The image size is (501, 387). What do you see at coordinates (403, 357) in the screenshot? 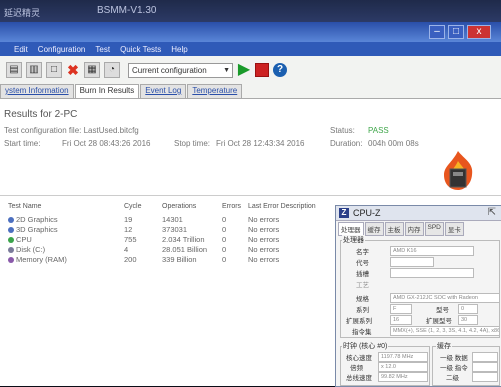
I see `cpuz-core-speed-value: 1197.78 MHz` at bounding box center [403, 357].